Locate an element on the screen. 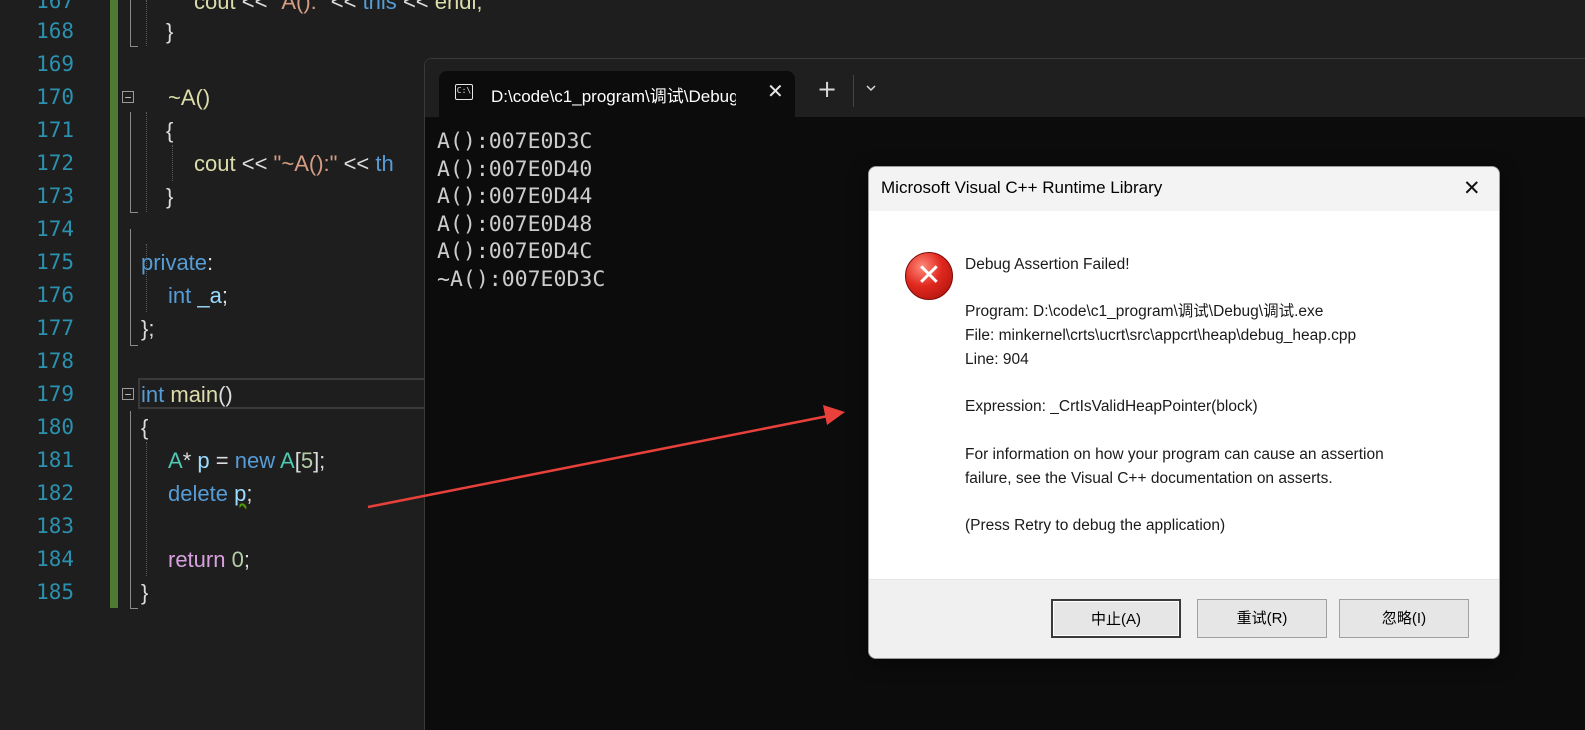 The height and width of the screenshot is (730, 1585). token: ]; is located at coordinates (319, 460).